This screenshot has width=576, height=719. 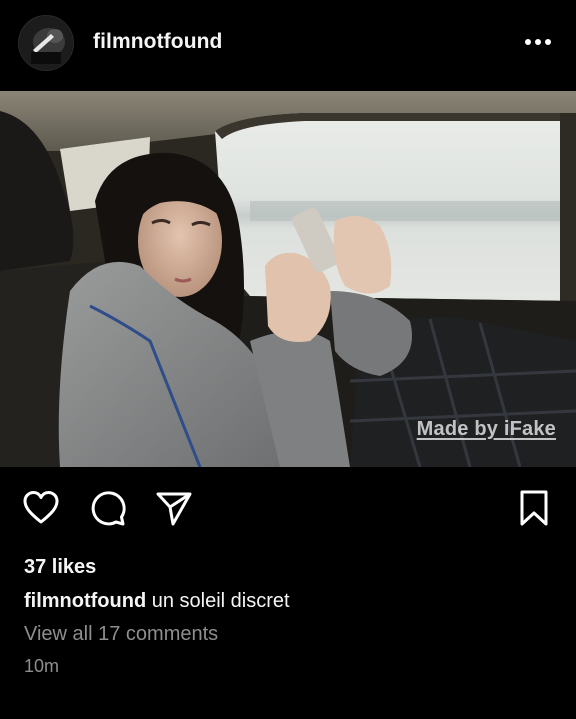 I want to click on caption-username: filmnotfound, so click(x=85, y=601).